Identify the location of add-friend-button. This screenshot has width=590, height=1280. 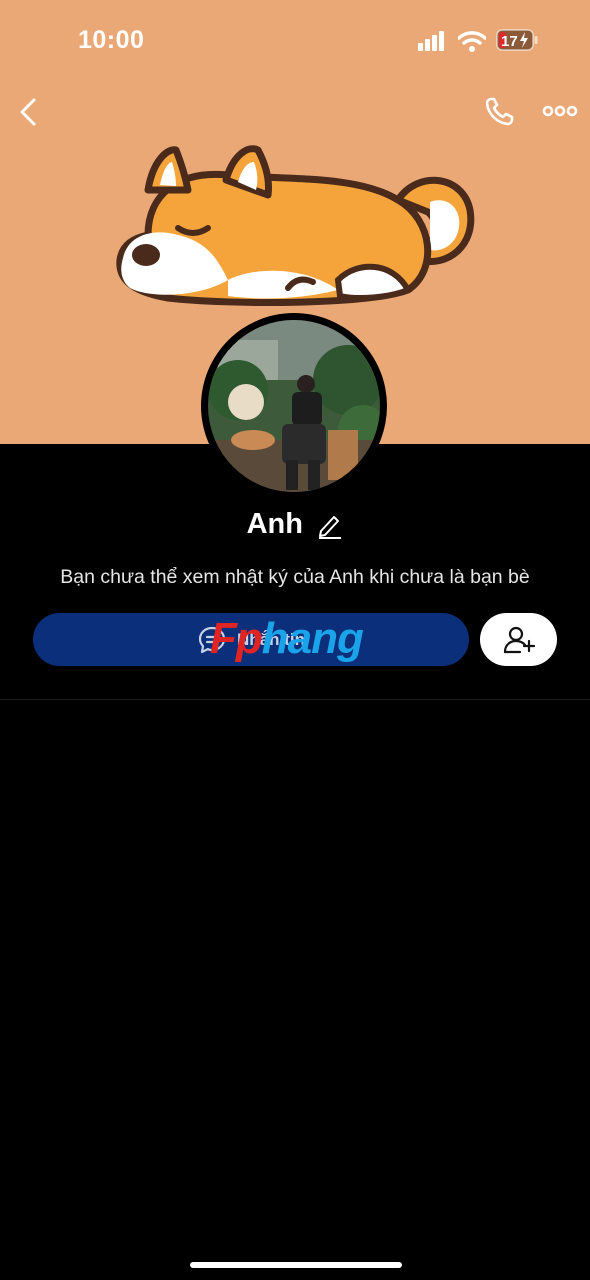
(518, 639).